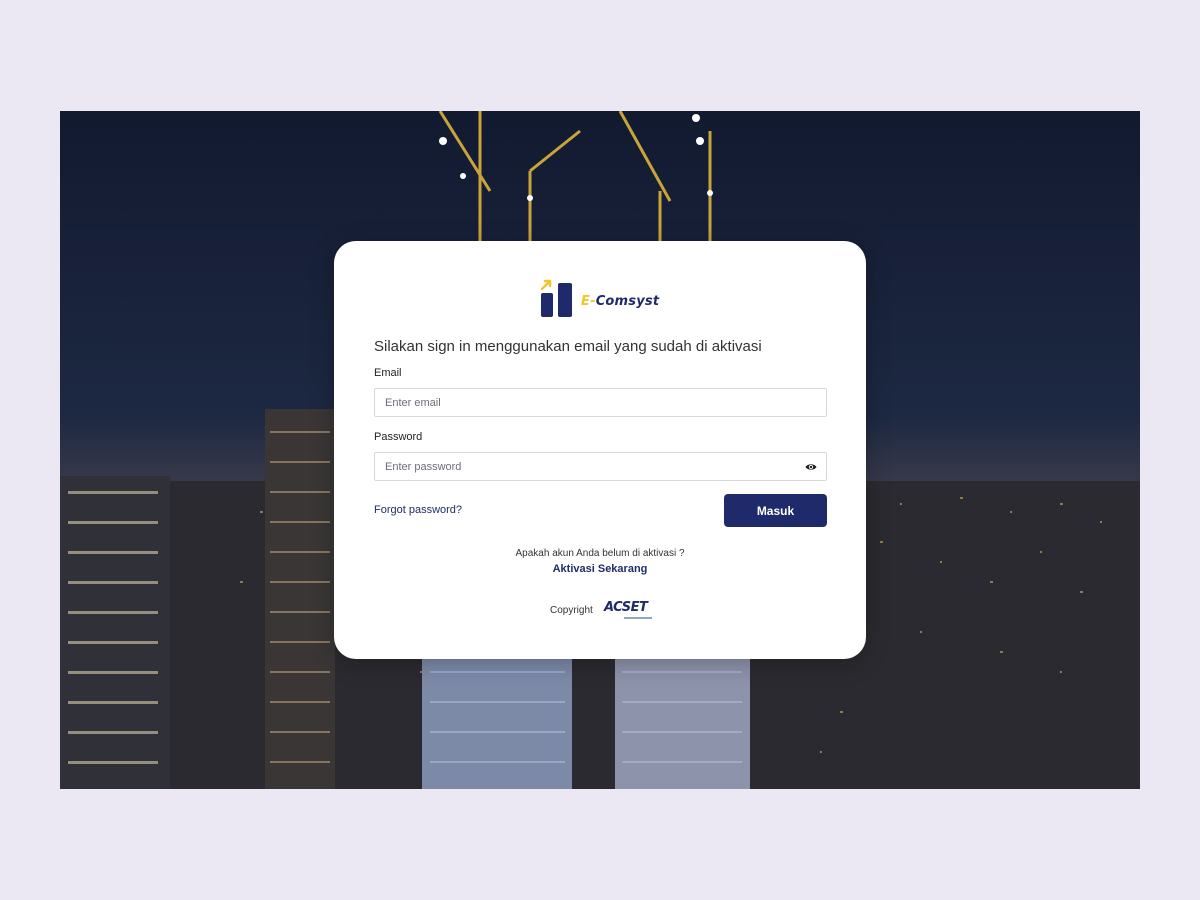 The image size is (1200, 900). What do you see at coordinates (398, 437) in the screenshot?
I see `password-label: Password` at bounding box center [398, 437].